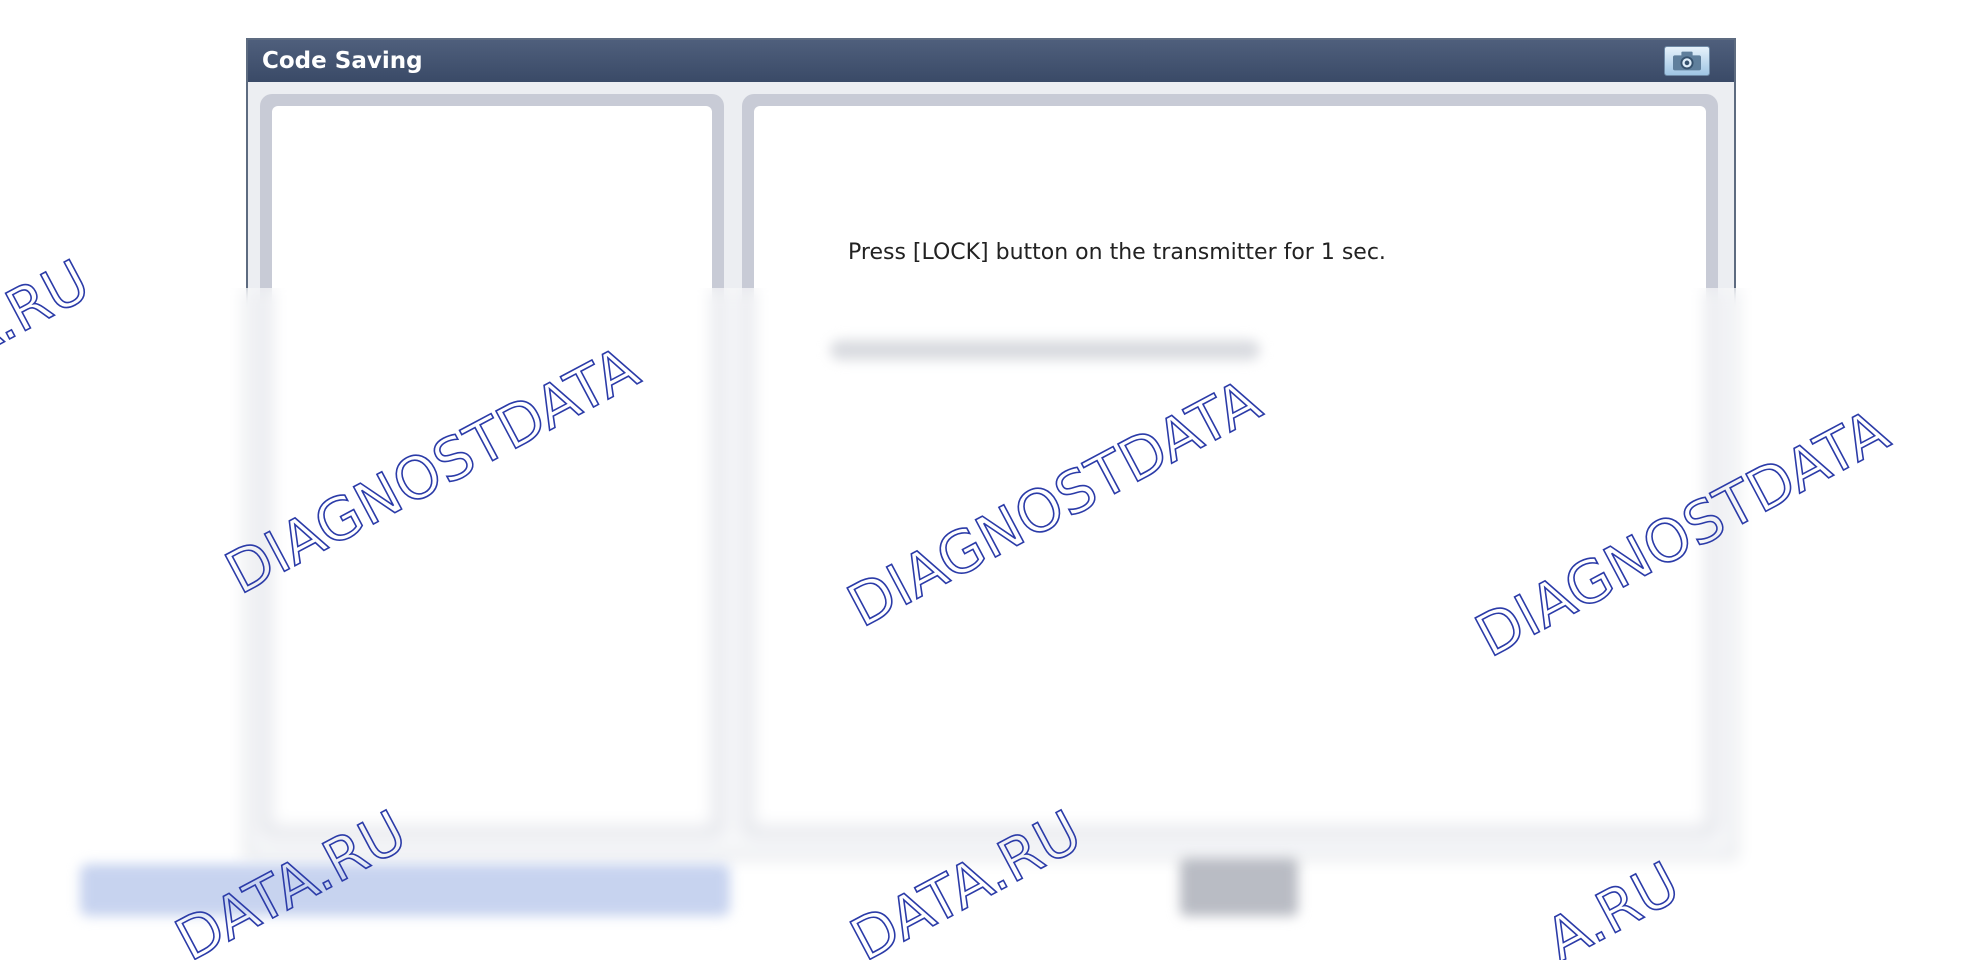  Describe the element at coordinates (342, 61) in the screenshot. I see `window-title: Code Saving` at that location.